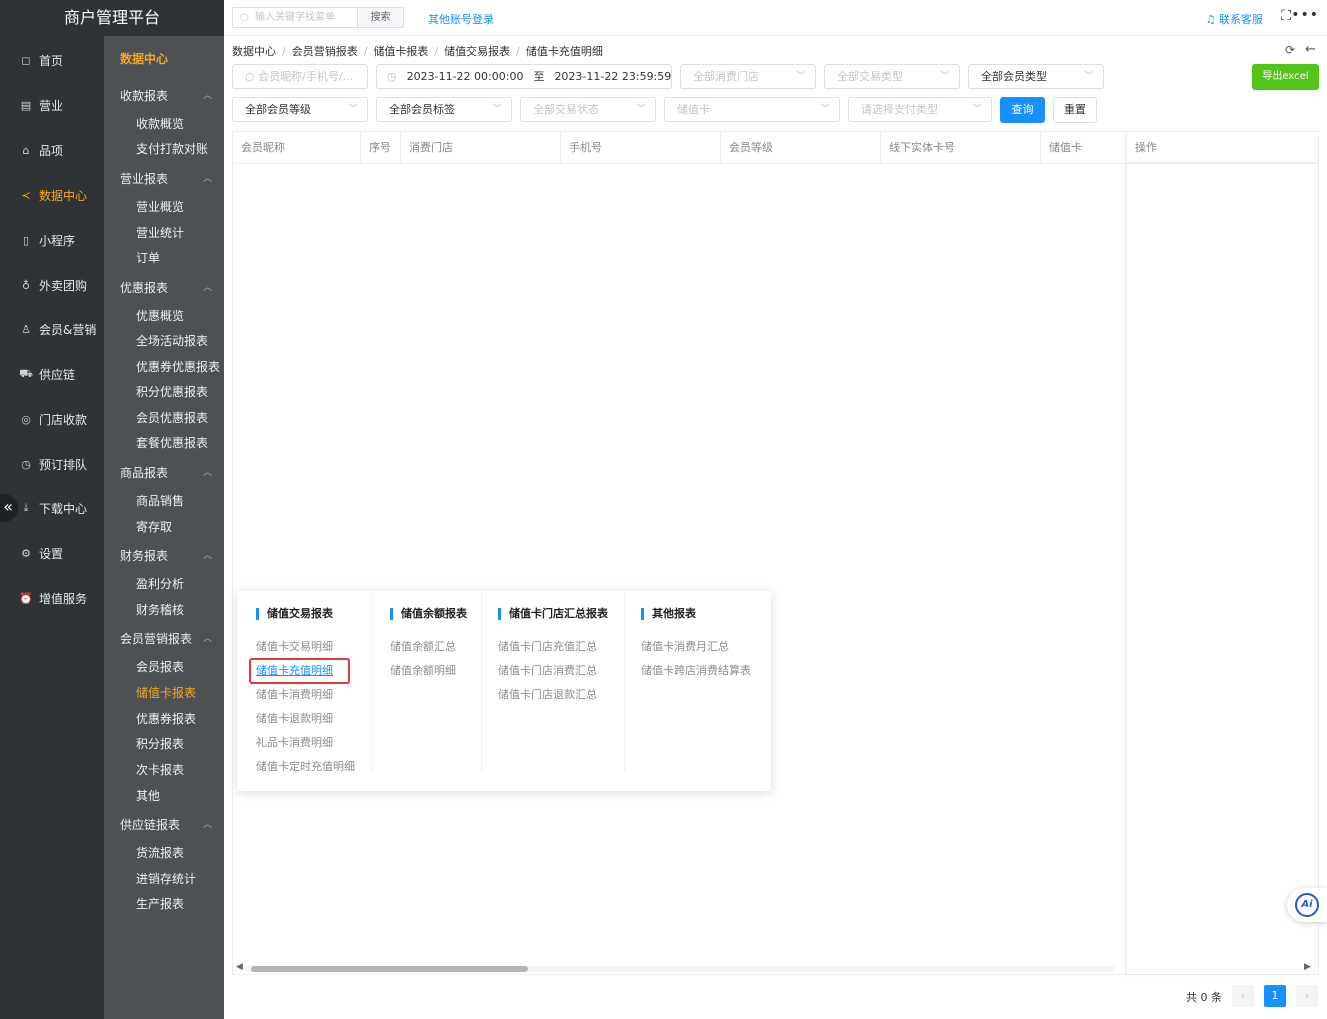 The image size is (1327, 1019). What do you see at coordinates (294, 742) in the screenshot?
I see `popover-link: 礼品卡消费明细` at bounding box center [294, 742].